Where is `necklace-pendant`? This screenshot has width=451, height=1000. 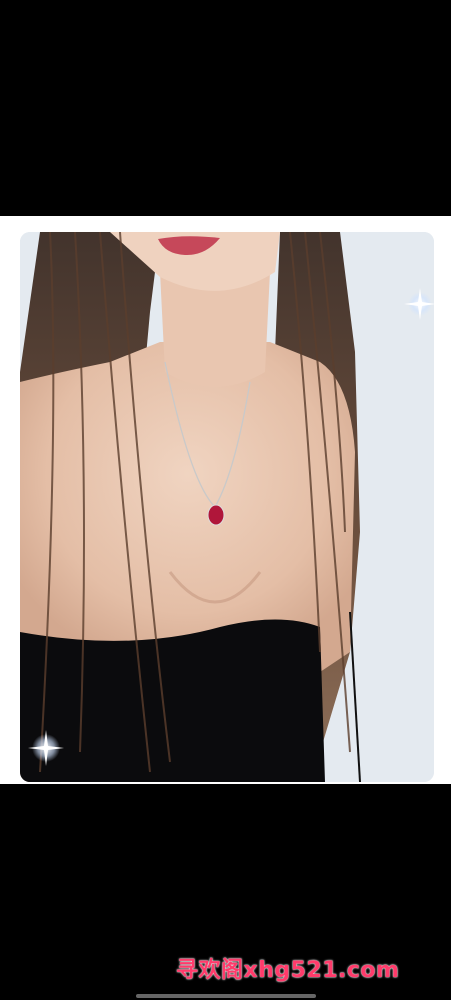
necklace-pendant is located at coordinates (216, 515).